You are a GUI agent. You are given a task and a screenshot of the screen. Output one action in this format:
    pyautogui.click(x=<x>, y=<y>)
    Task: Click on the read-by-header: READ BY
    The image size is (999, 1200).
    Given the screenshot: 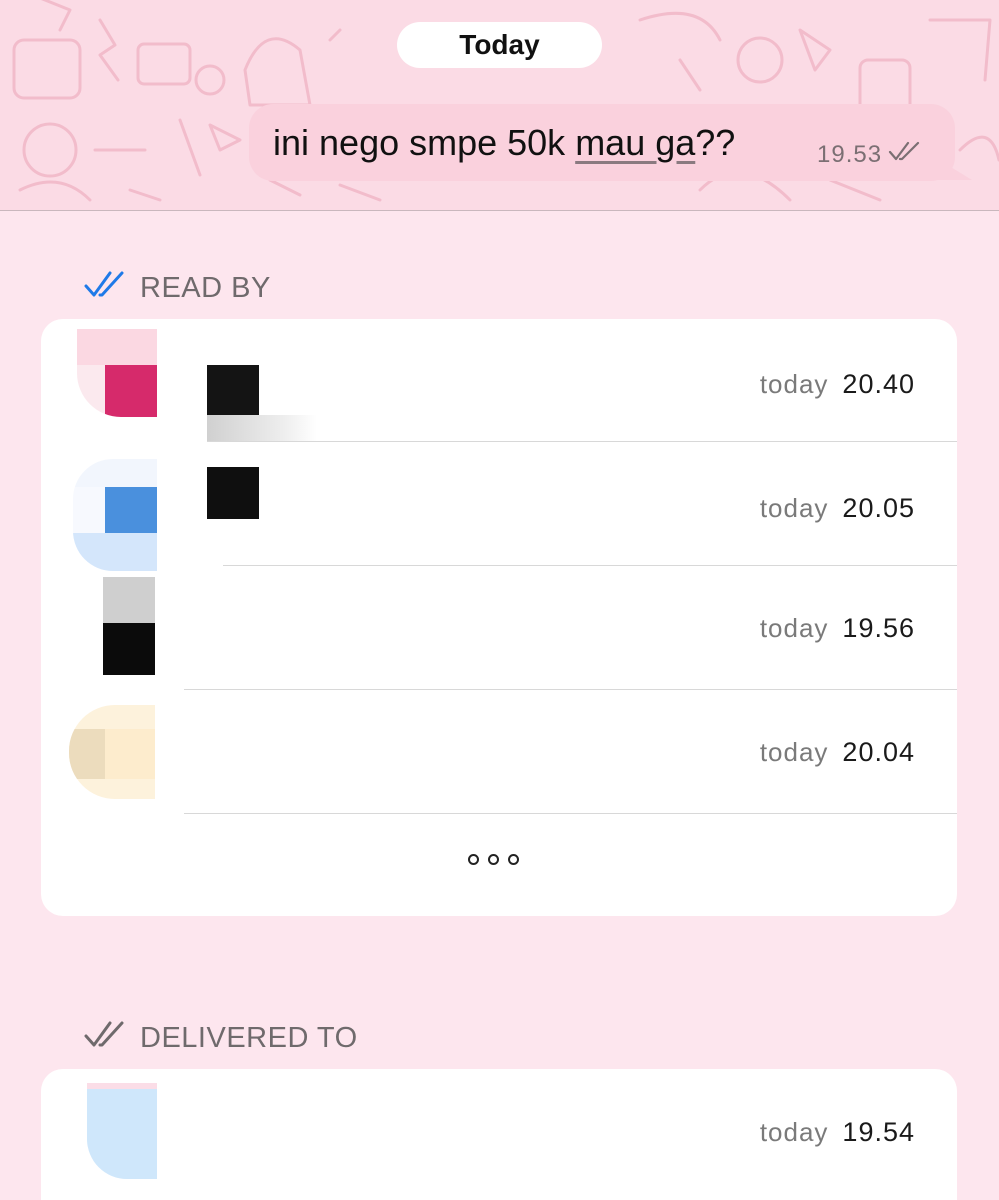 What is the action you would take?
    pyautogui.click(x=177, y=288)
    